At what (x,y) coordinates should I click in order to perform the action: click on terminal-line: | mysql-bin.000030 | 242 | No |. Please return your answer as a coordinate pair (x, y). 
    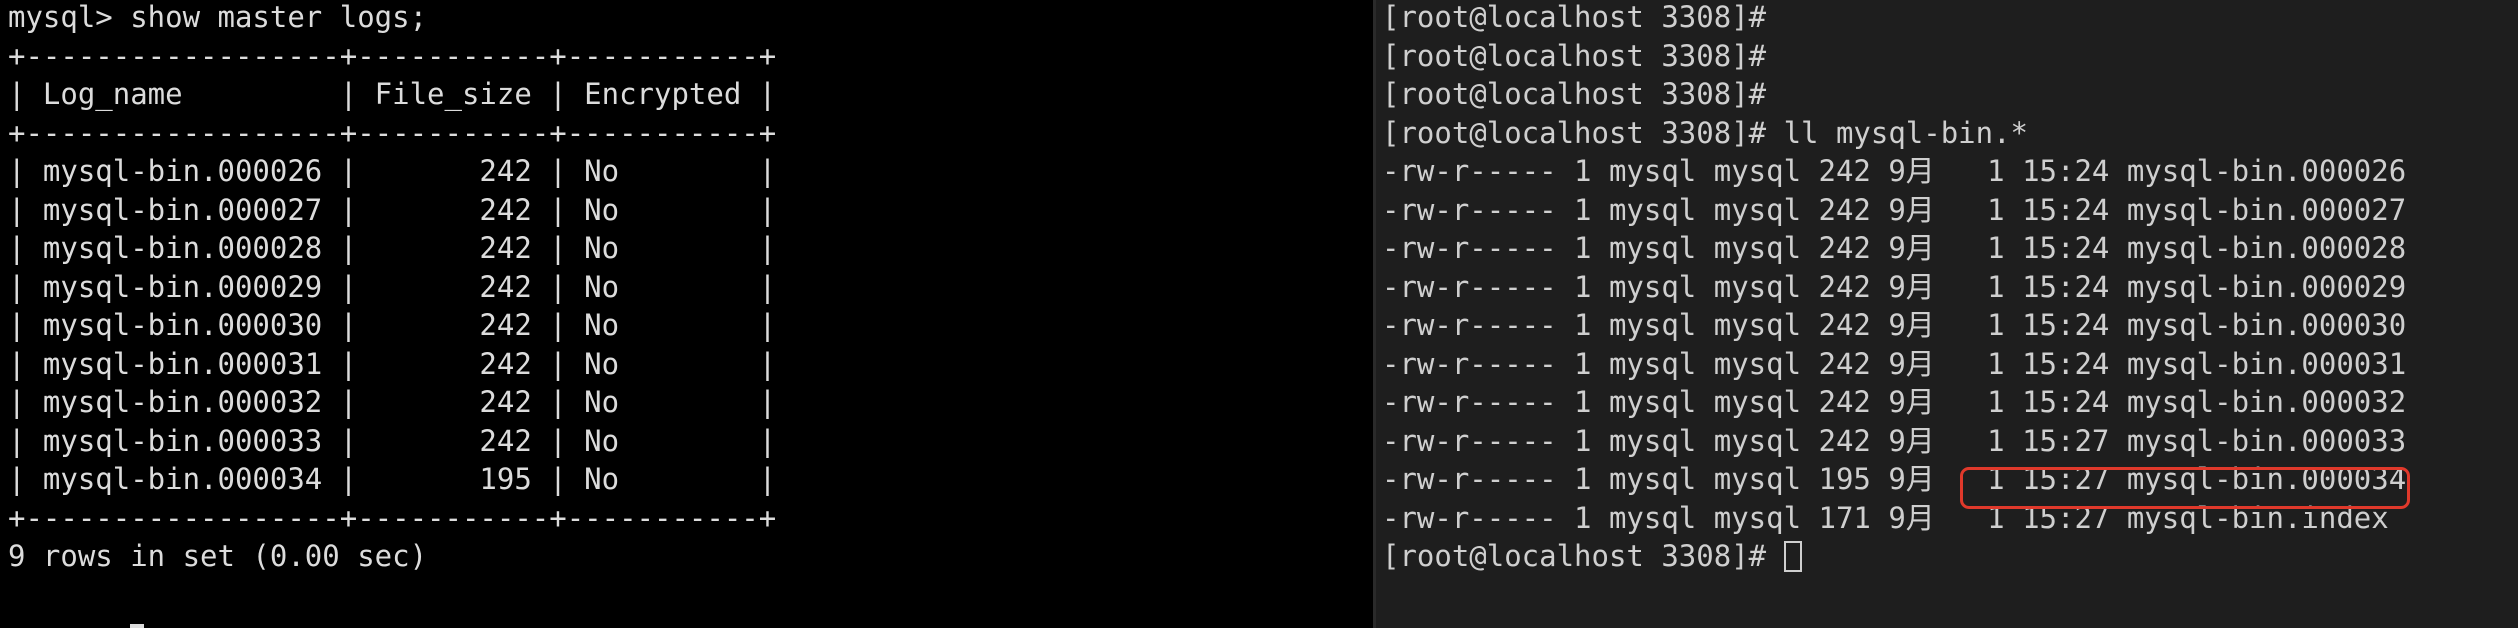
    Looking at the image, I should click on (392, 325).